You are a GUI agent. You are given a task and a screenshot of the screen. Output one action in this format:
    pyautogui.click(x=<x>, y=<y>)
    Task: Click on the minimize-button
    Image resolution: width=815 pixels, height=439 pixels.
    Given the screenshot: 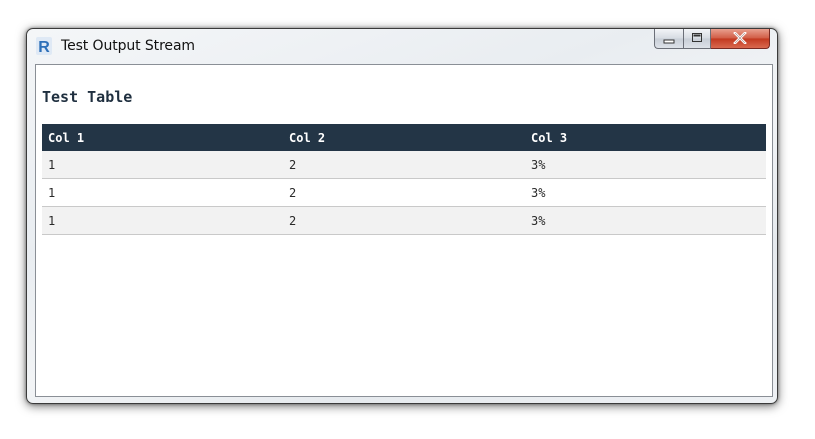 What is the action you would take?
    pyautogui.click(x=668, y=39)
    